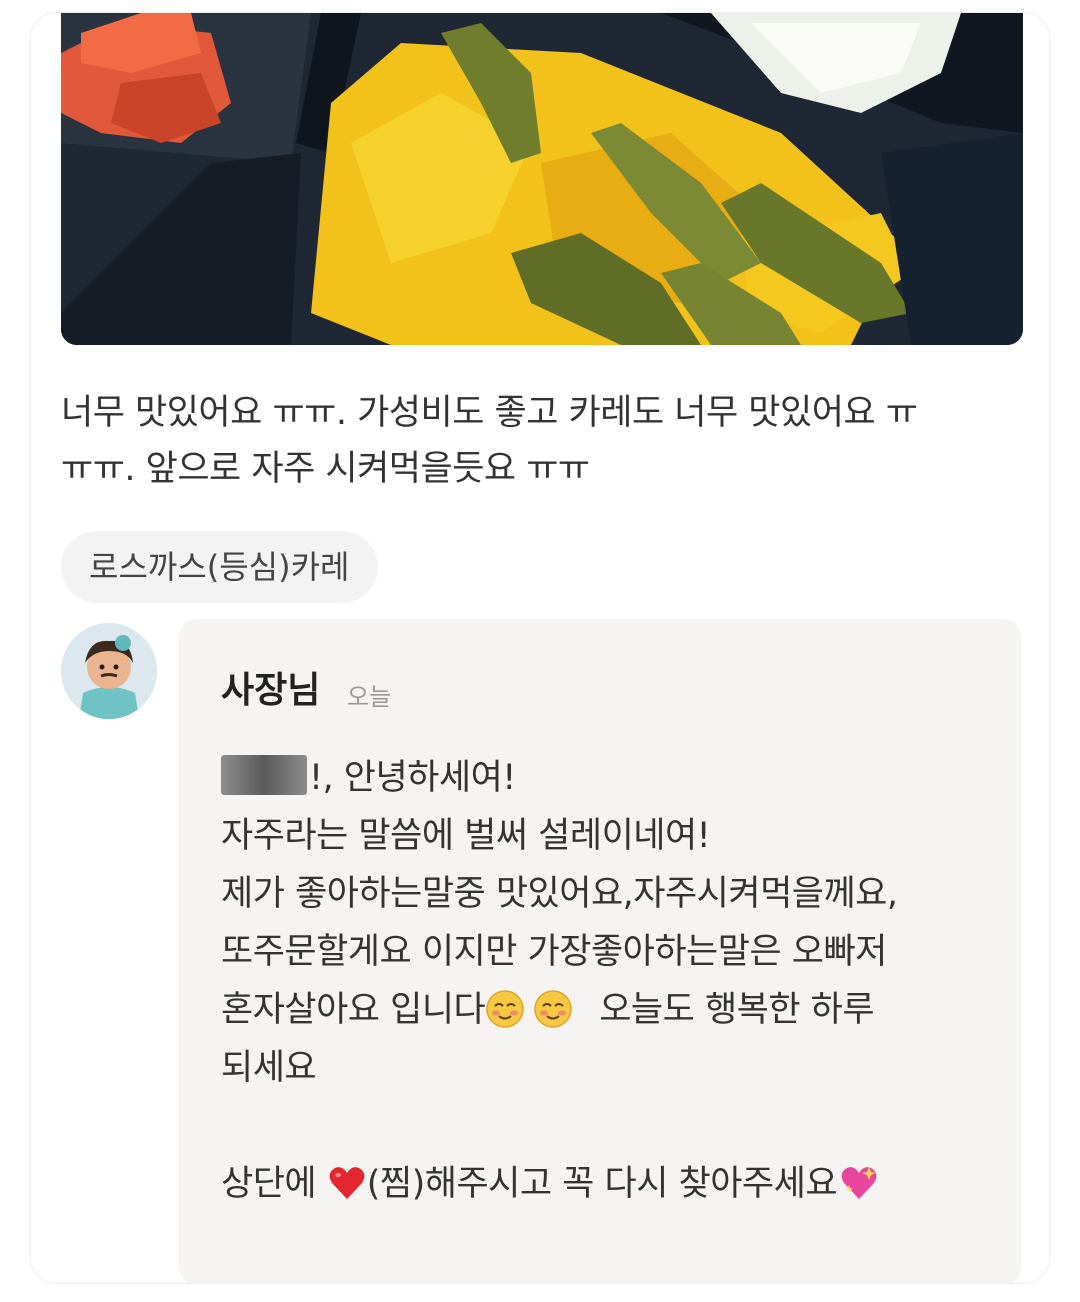  What do you see at coordinates (489, 413) in the screenshot?
I see `review-text-line: 너무 맛있어요 ㅠㅠ. 가성비도 좋고 카레도 너무 맛있어요 ㅠ` at bounding box center [489, 413].